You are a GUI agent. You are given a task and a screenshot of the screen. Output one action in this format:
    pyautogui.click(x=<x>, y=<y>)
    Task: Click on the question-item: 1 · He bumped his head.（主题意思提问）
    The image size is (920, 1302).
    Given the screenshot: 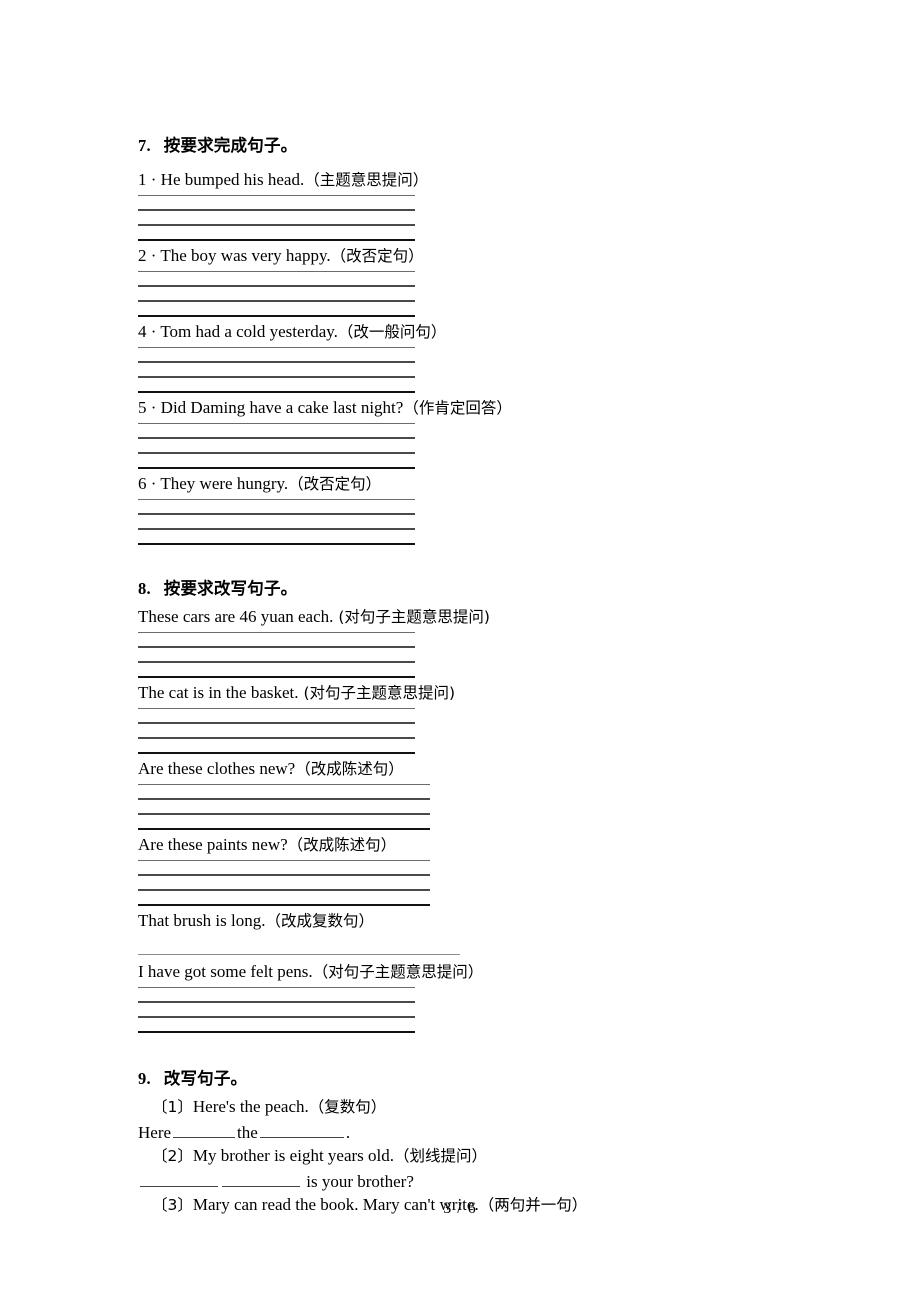 What is the action you would take?
    pyautogui.click(x=488, y=205)
    